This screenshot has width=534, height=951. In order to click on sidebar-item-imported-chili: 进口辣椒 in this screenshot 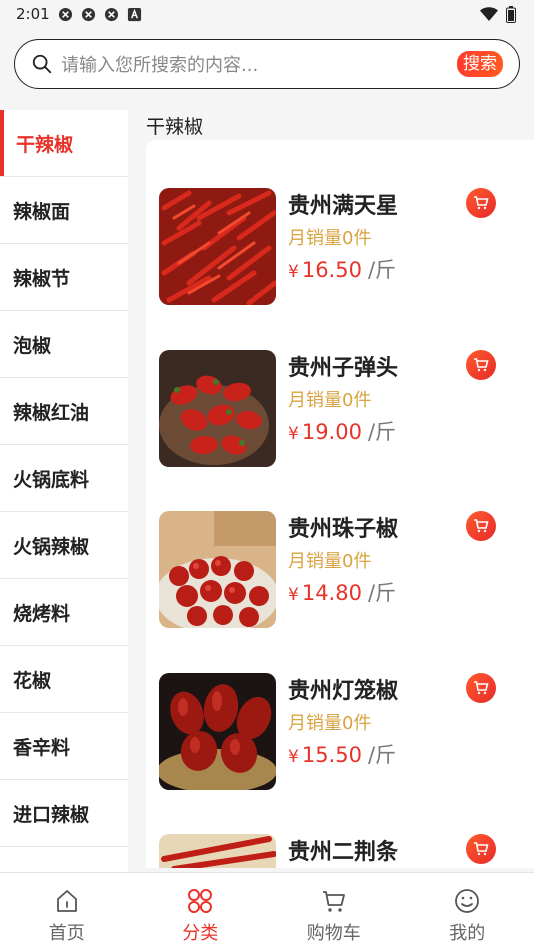, I will do `click(64, 813)`.